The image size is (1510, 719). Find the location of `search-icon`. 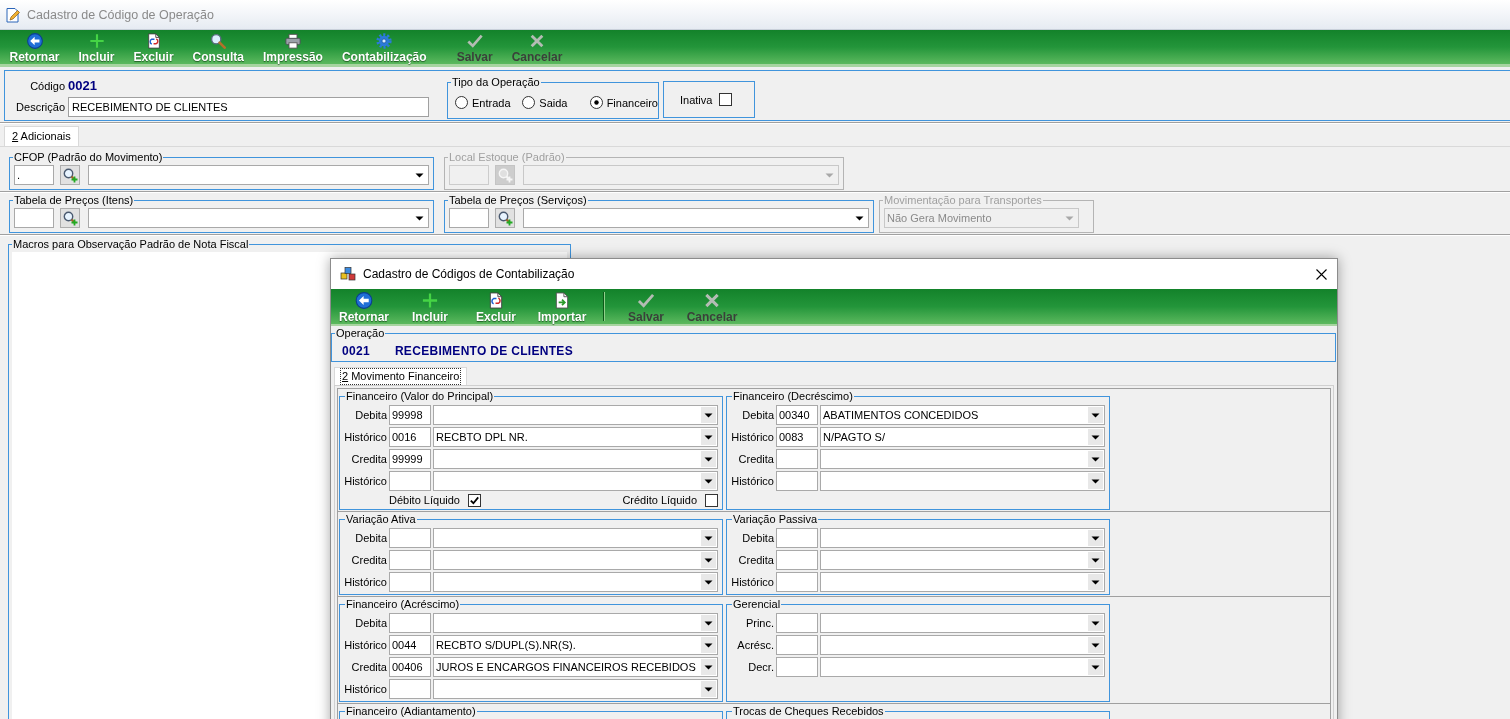

search-icon is located at coordinates (218, 41).